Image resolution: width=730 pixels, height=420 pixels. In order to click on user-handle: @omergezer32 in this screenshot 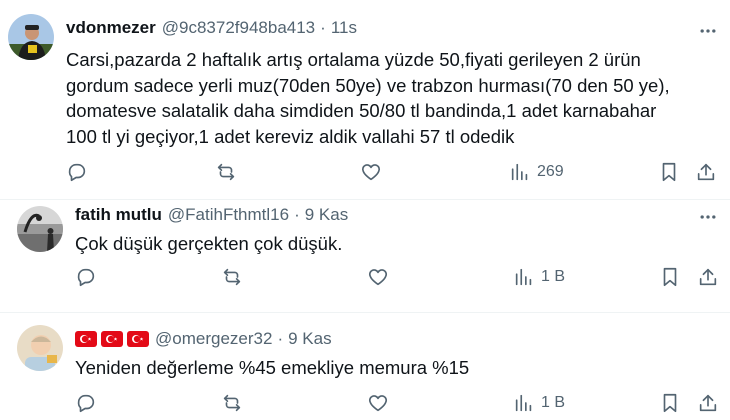, I will do `click(213, 339)`.